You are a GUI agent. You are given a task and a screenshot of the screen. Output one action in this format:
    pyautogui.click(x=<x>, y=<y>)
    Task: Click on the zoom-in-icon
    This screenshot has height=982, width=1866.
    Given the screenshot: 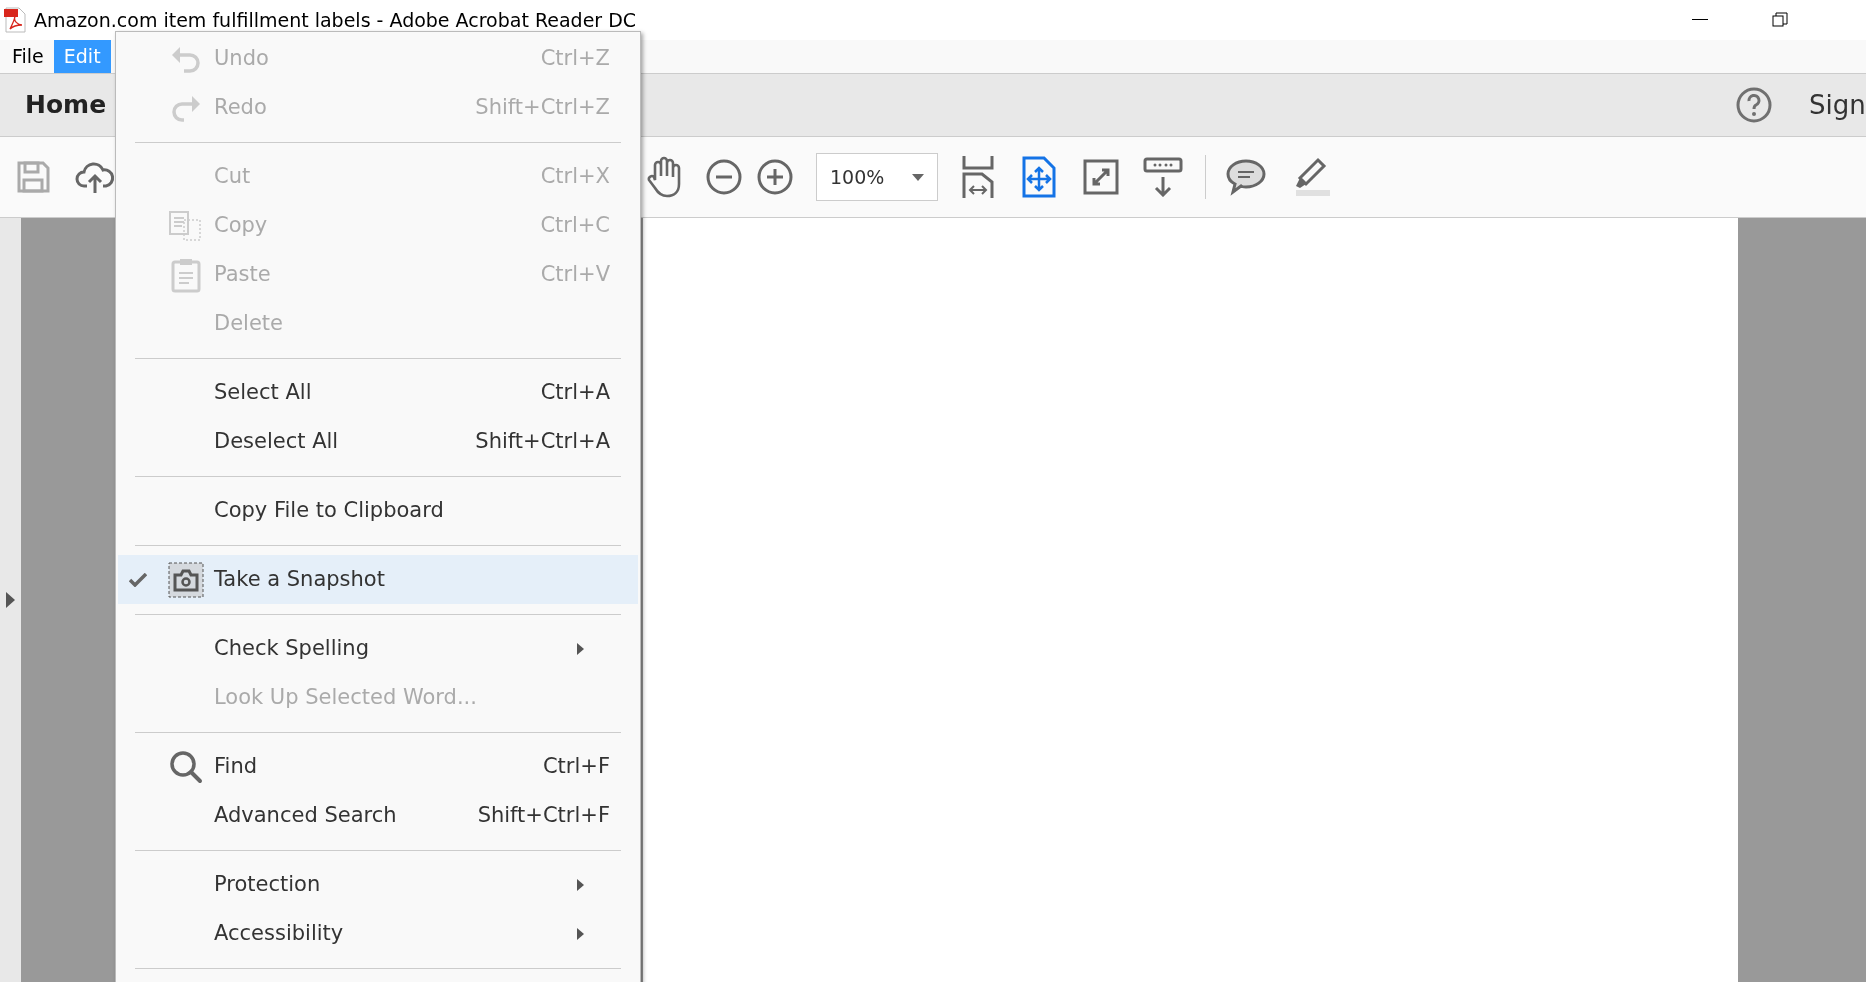 What is the action you would take?
    pyautogui.click(x=775, y=177)
    